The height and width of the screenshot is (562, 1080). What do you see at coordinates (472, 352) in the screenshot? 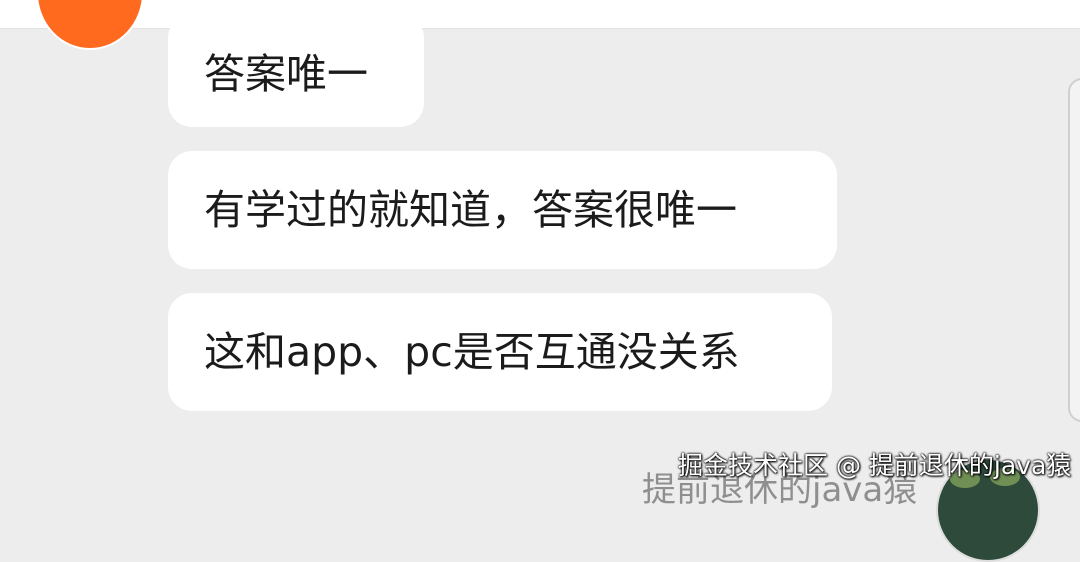
I see `message-text: 这和app、pc是否互通没关系` at bounding box center [472, 352].